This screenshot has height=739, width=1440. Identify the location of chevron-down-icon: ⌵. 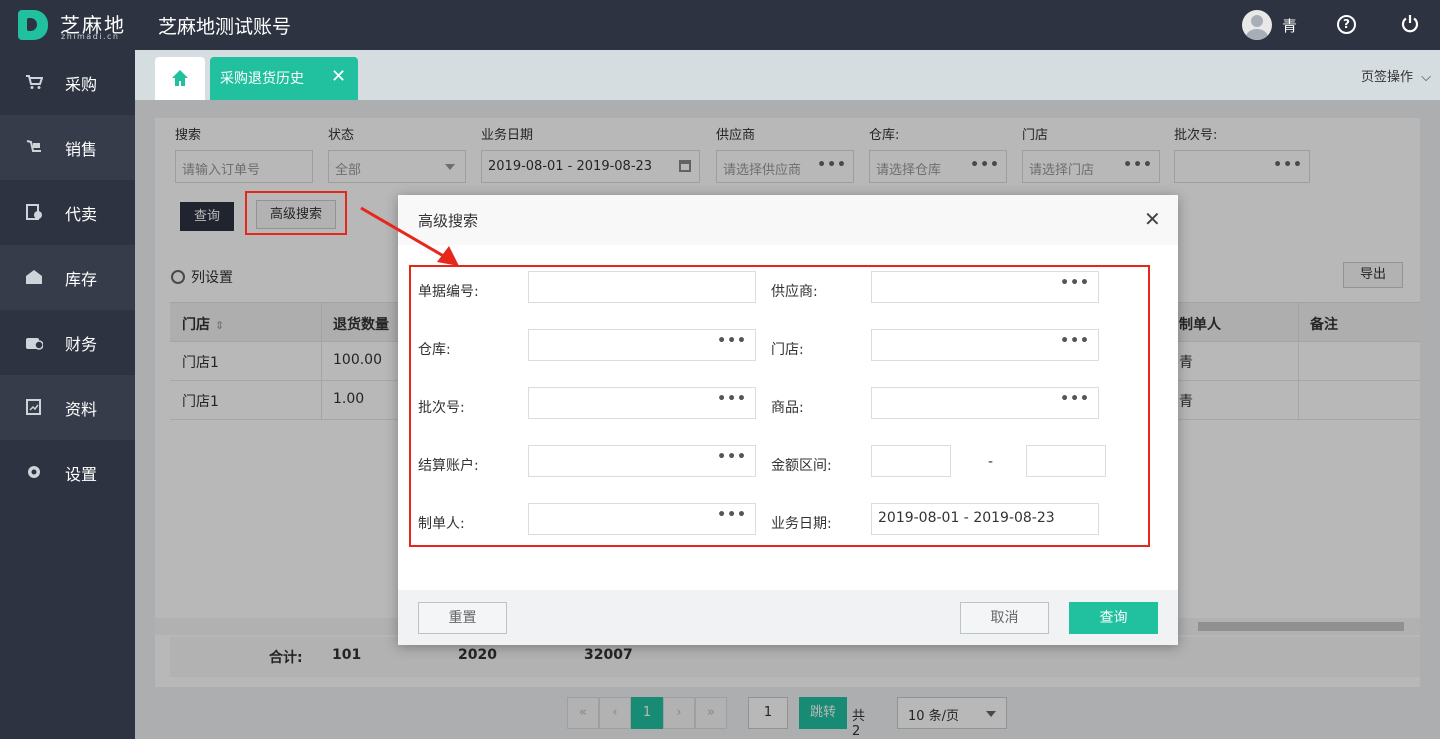
(1426, 77).